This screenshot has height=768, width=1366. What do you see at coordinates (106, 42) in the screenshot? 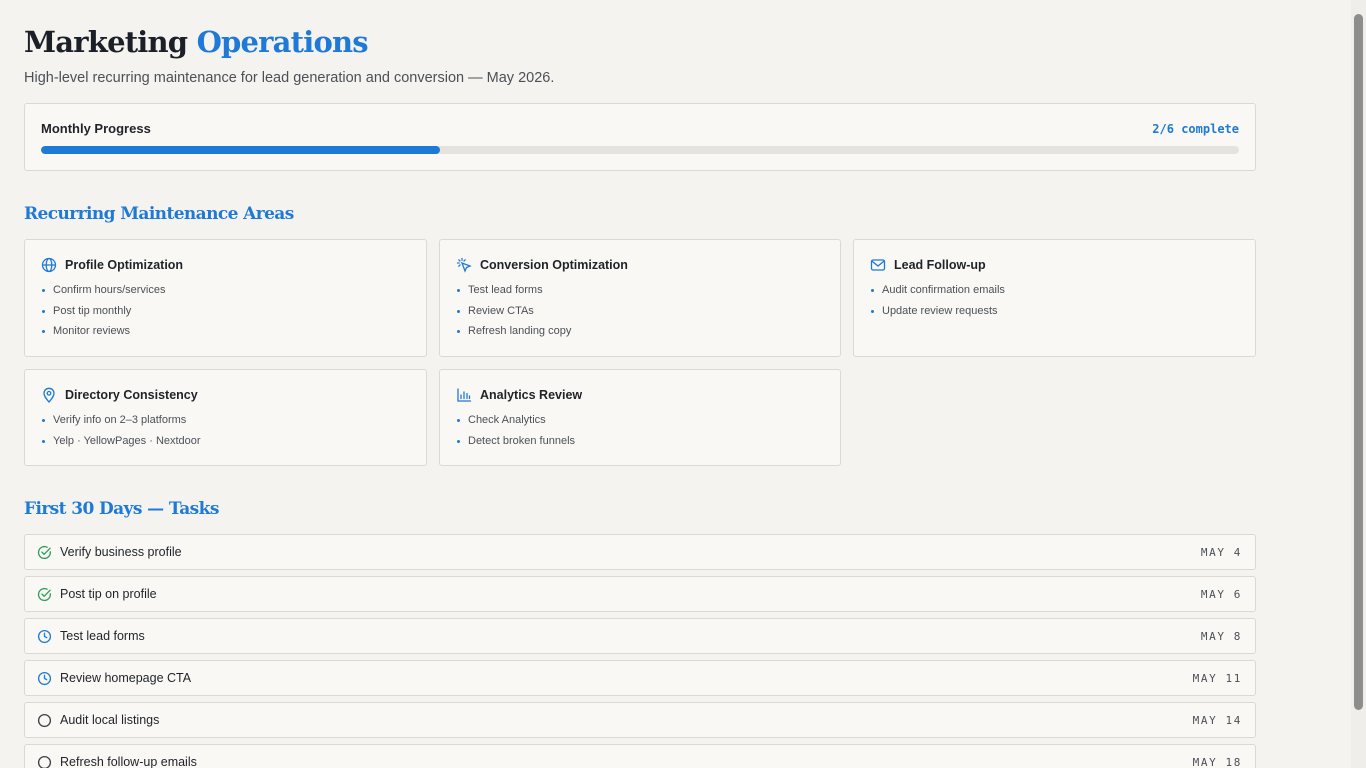
I see `page-title-main: Marketing` at bounding box center [106, 42].